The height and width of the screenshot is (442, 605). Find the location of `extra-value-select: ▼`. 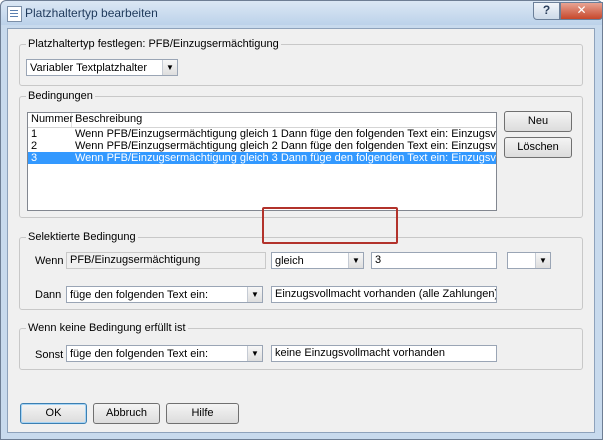

extra-value-select: ▼ is located at coordinates (529, 260).